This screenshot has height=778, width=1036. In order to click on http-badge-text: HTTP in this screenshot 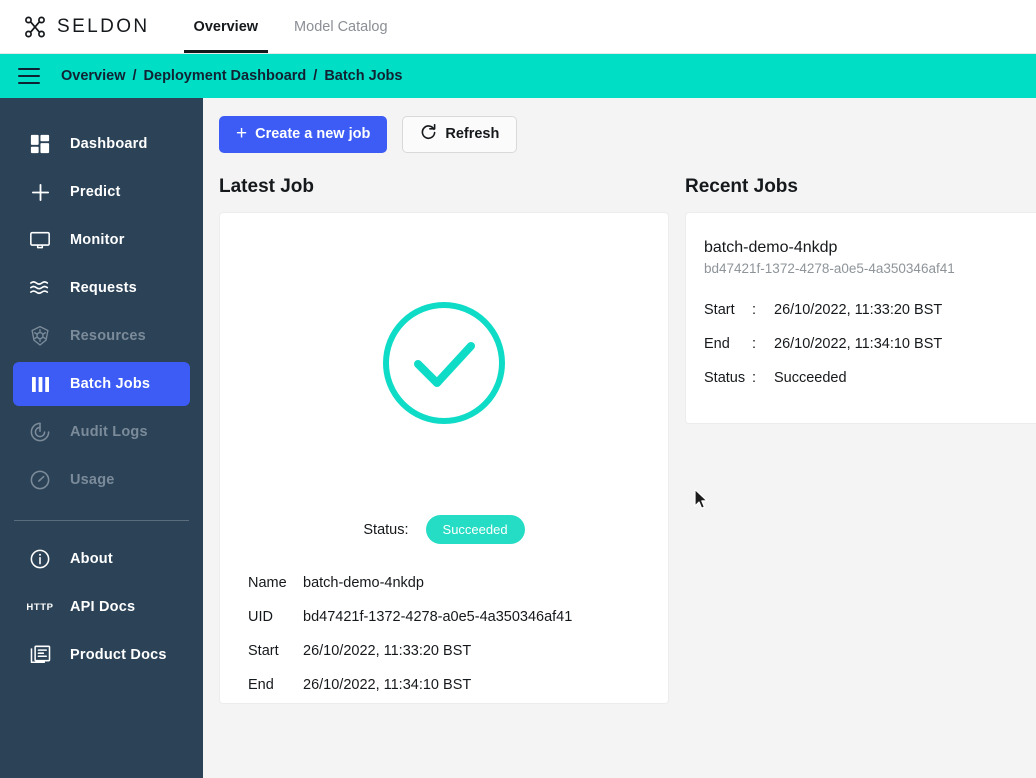, I will do `click(40, 607)`.